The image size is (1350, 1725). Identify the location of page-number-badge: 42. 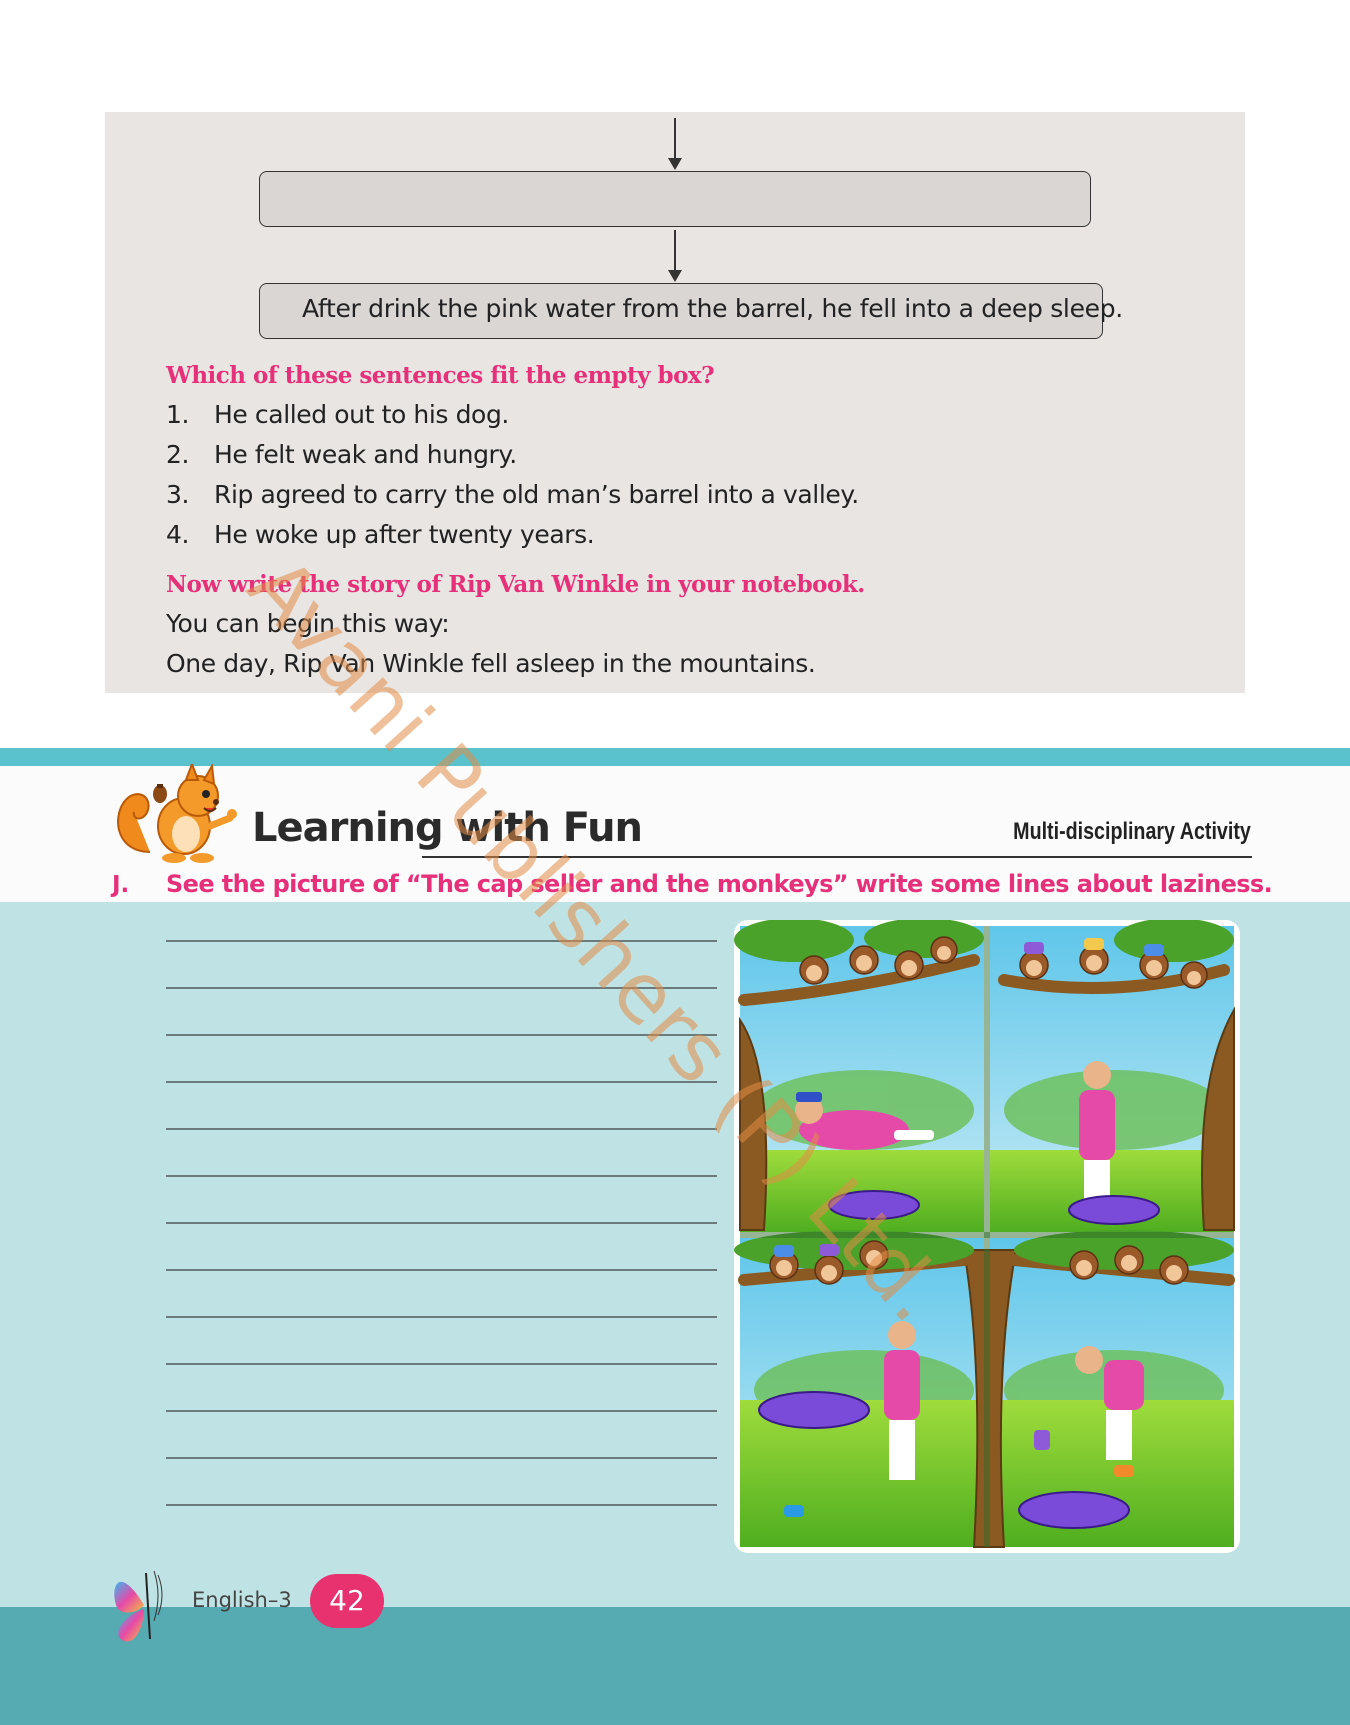
(347, 1601).